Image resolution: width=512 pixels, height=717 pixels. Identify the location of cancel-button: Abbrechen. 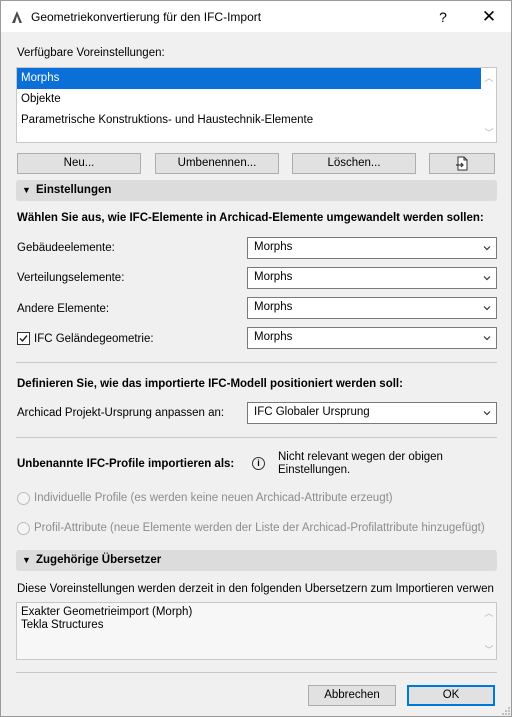
(352, 695).